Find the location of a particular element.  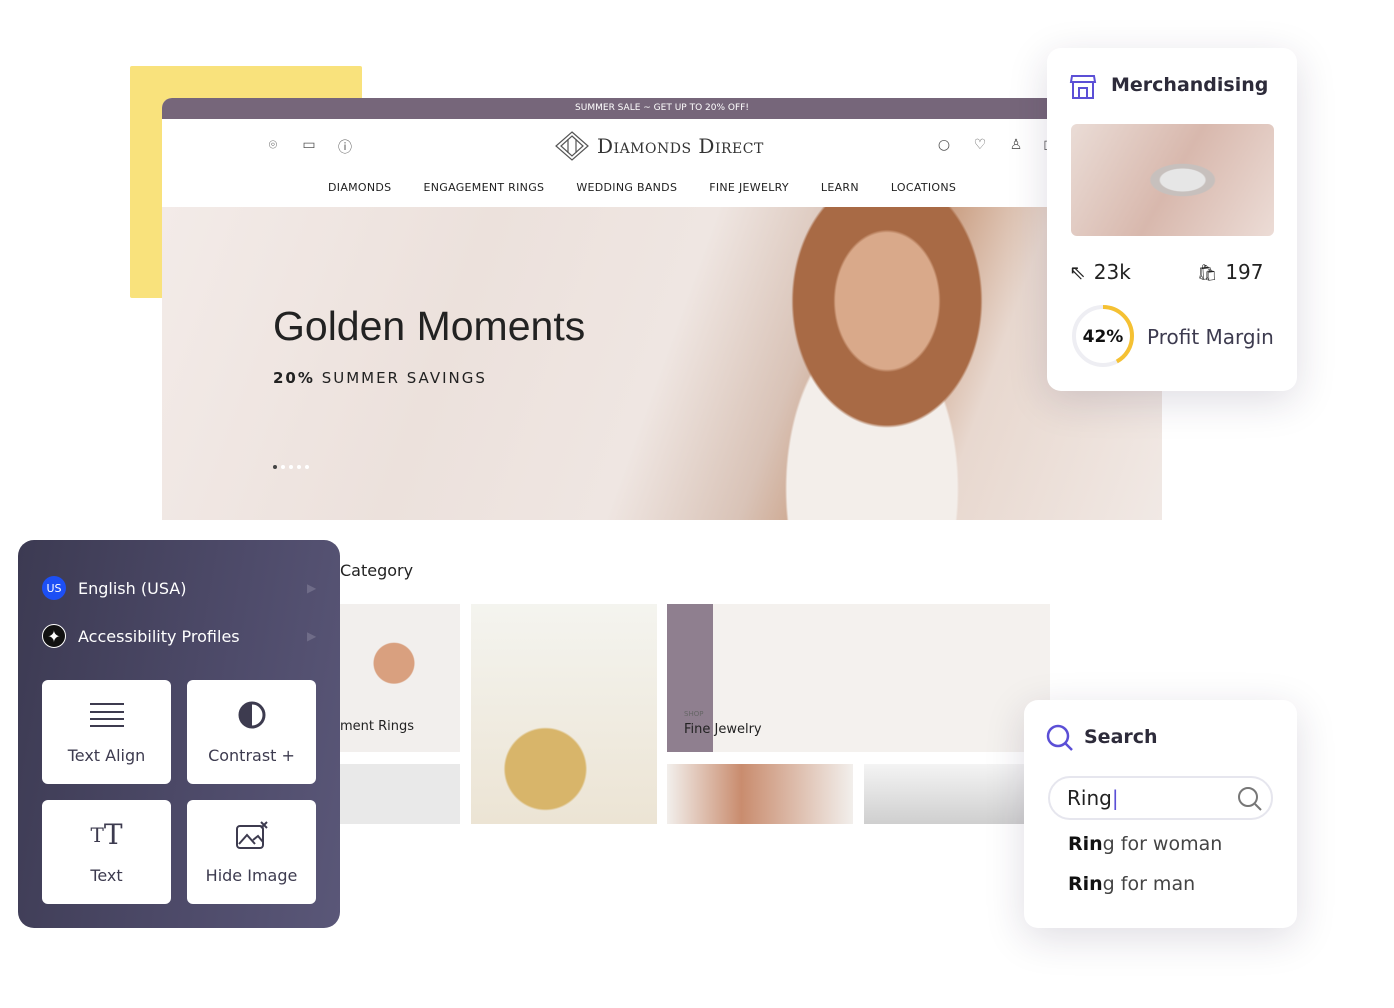

nav-diamonds: DIAMONDS is located at coordinates (359, 187).